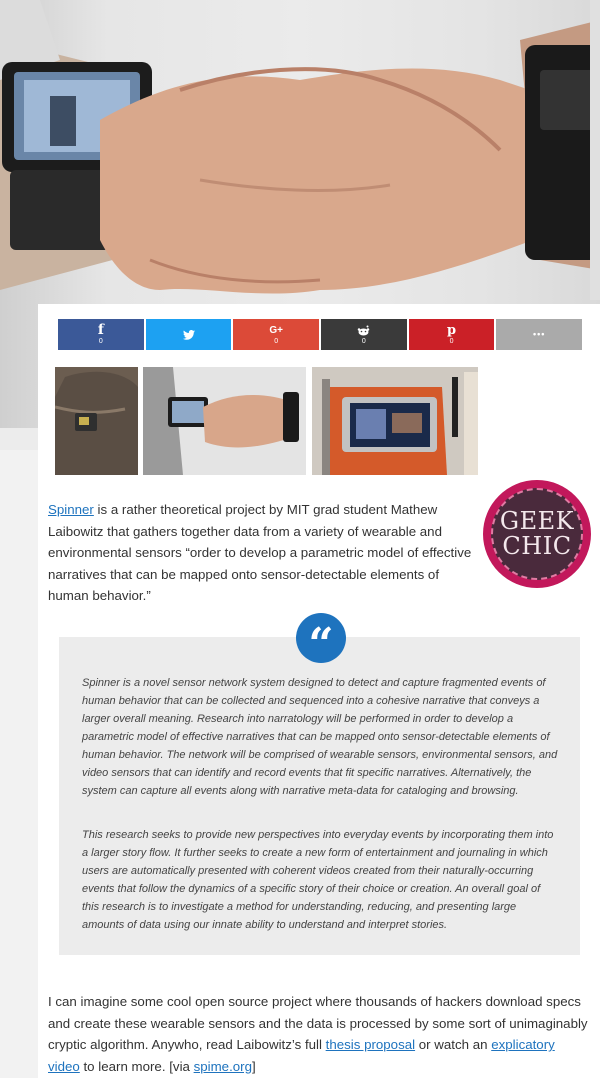  I want to click on logo-inner: GEEK CHIC, so click(537, 534).